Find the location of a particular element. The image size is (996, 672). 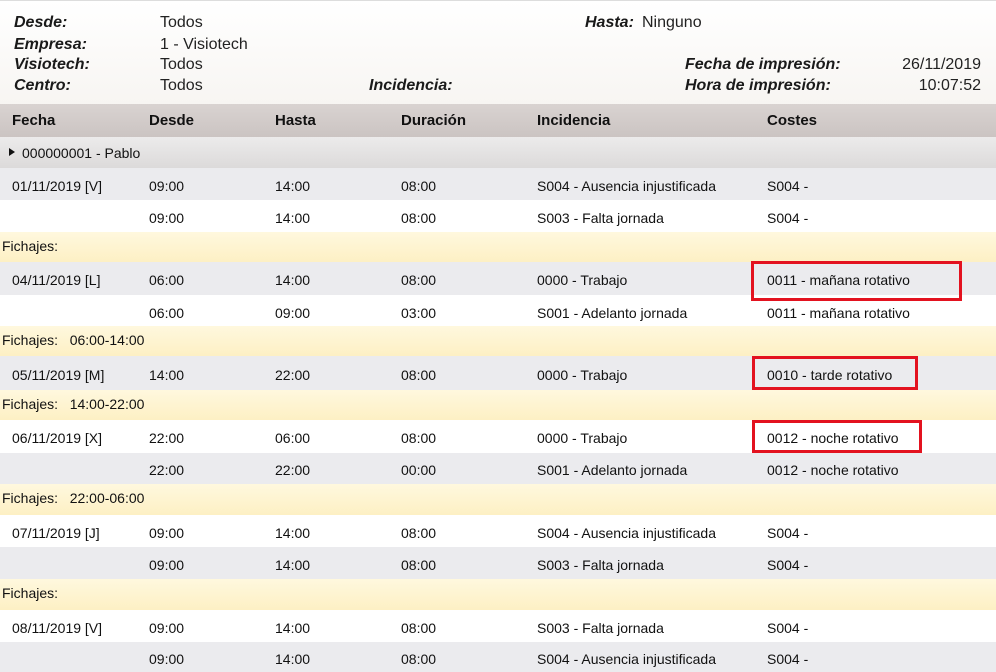

visiotech-label: Visiotech: is located at coordinates (52, 64).